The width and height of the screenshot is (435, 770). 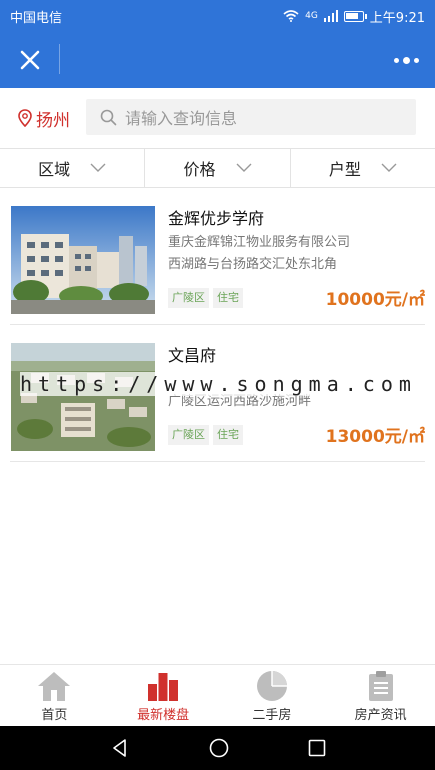 What do you see at coordinates (36, 18) in the screenshot?
I see `carrier-label: 中国电信` at bounding box center [36, 18].